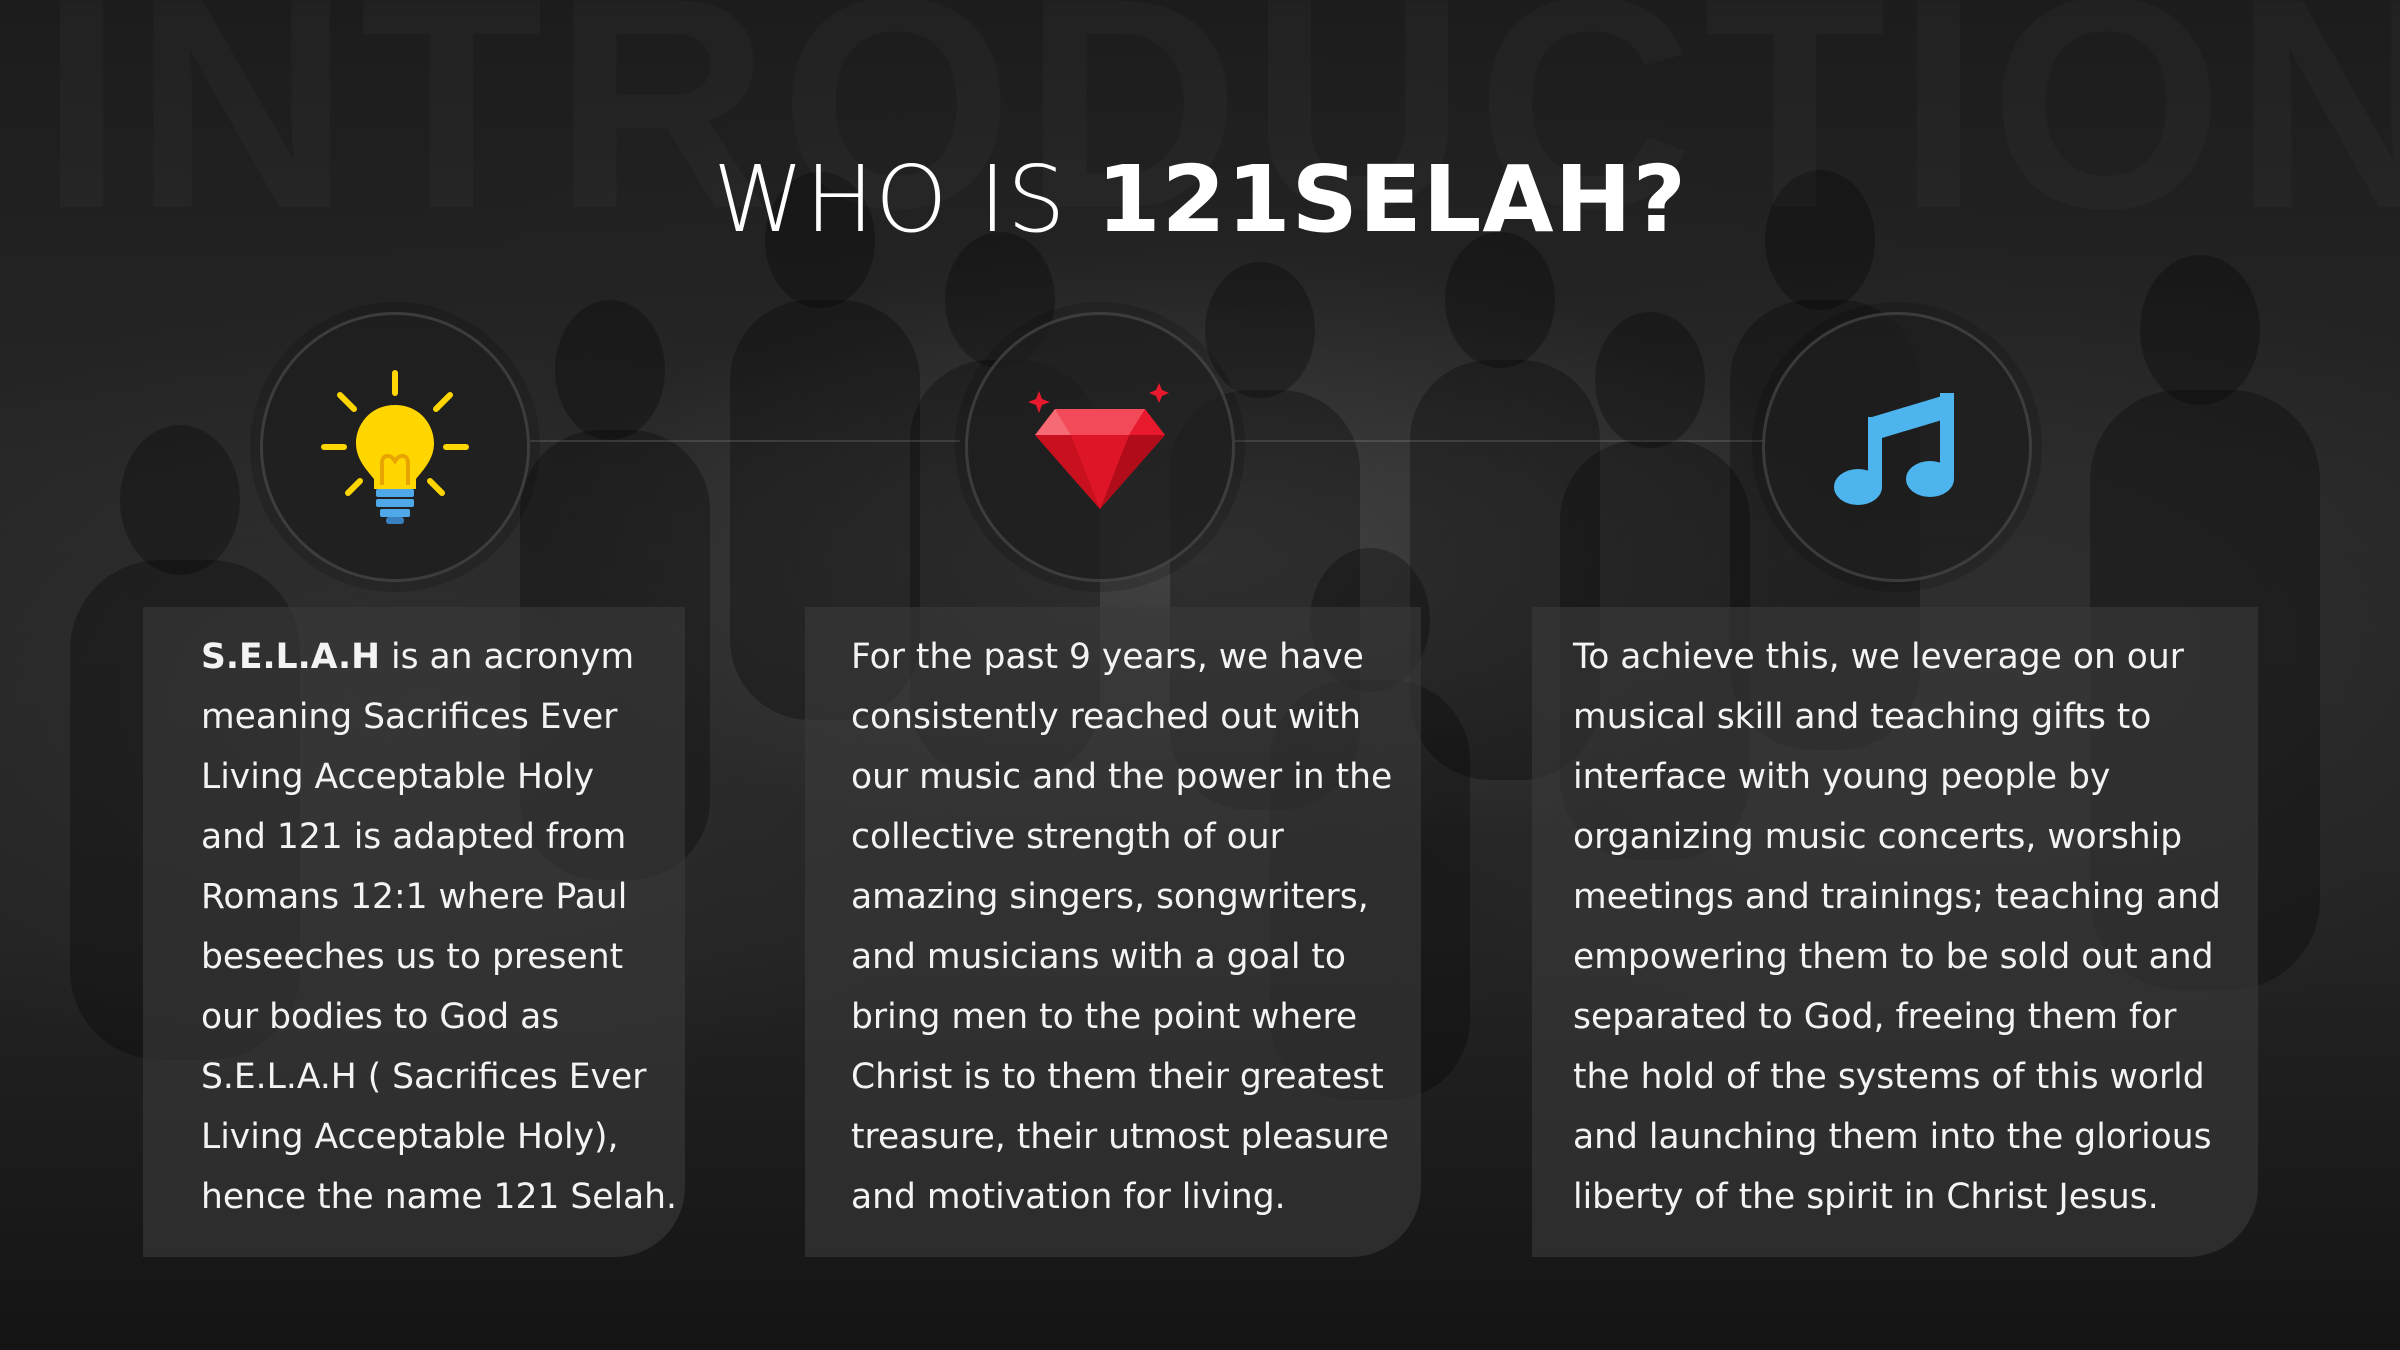 This screenshot has height=1350, width=2400. I want to click on light-bulb-icon, so click(395, 447).